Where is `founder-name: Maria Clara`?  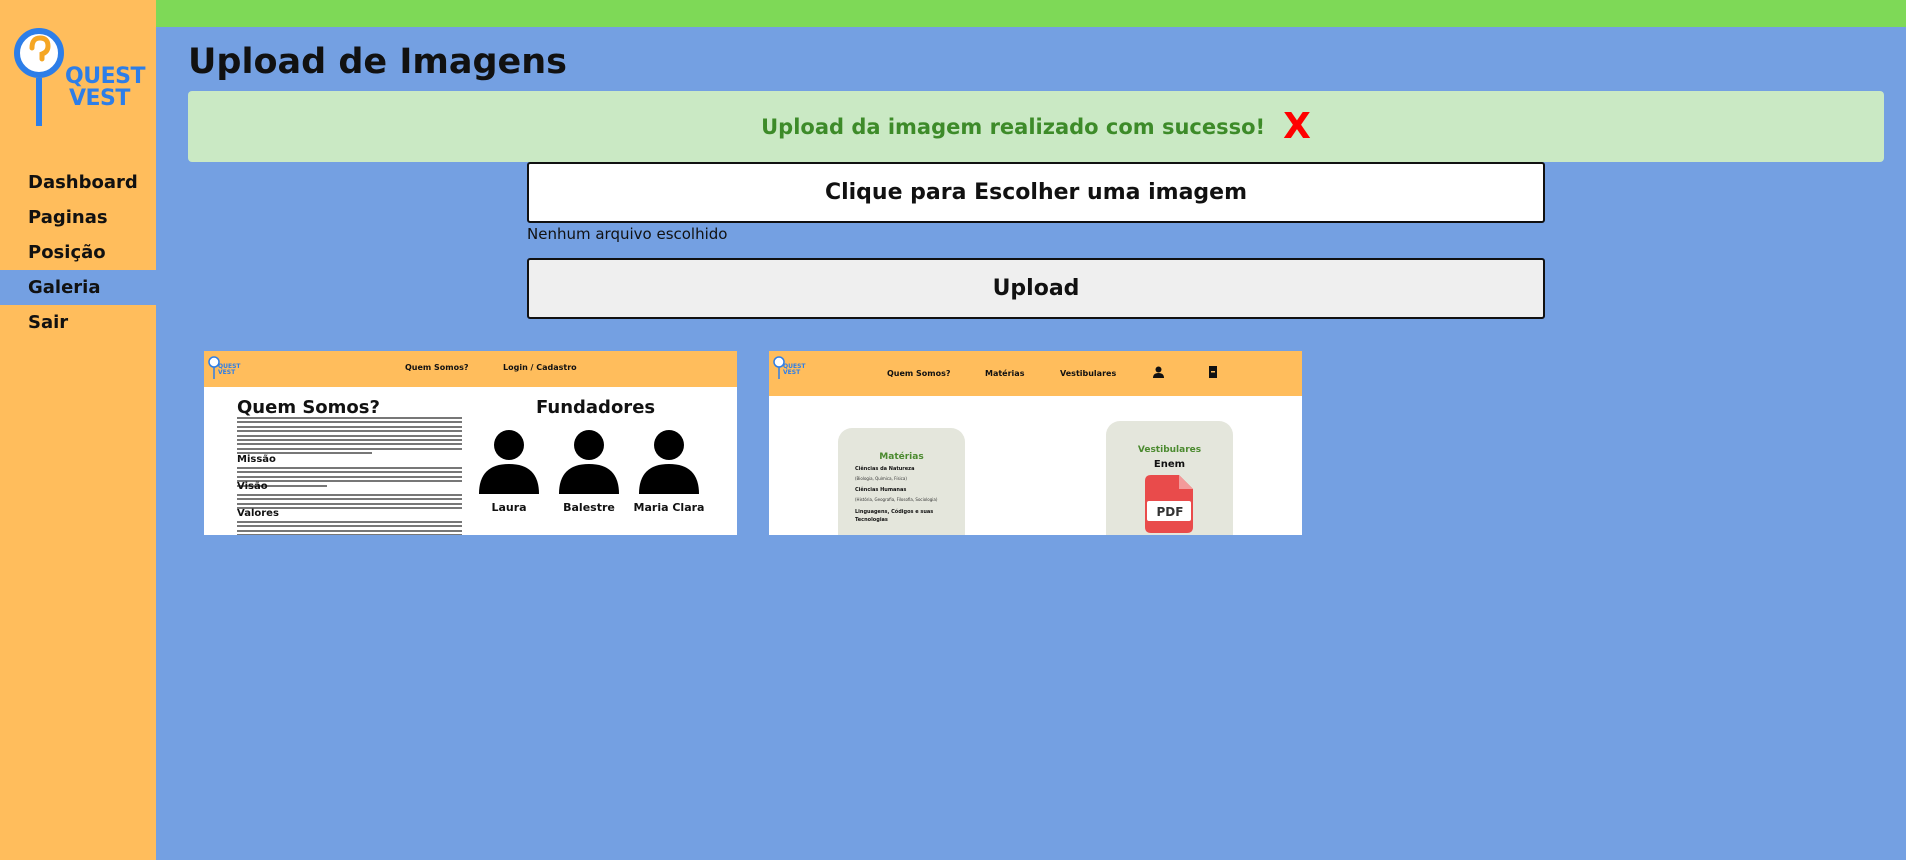
founder-name: Maria Clara is located at coordinates (669, 507).